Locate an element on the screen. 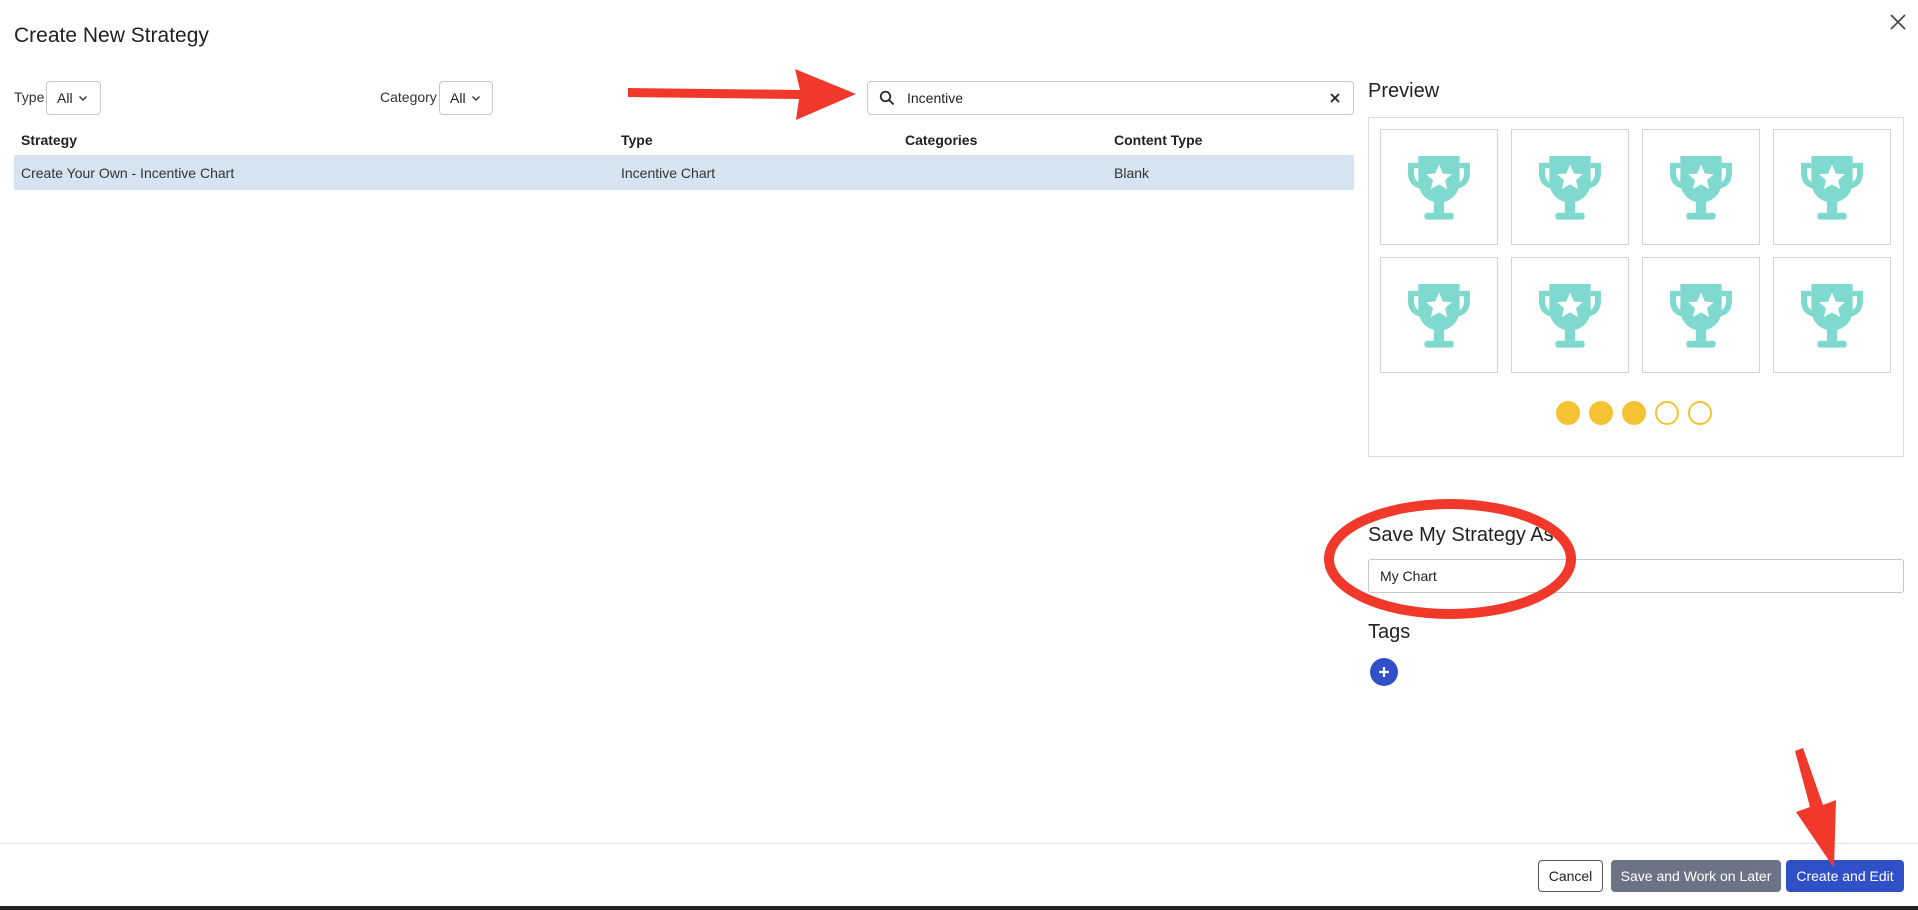 The image size is (1918, 910). column-header-strategy: Strategy is located at coordinates (314, 140).